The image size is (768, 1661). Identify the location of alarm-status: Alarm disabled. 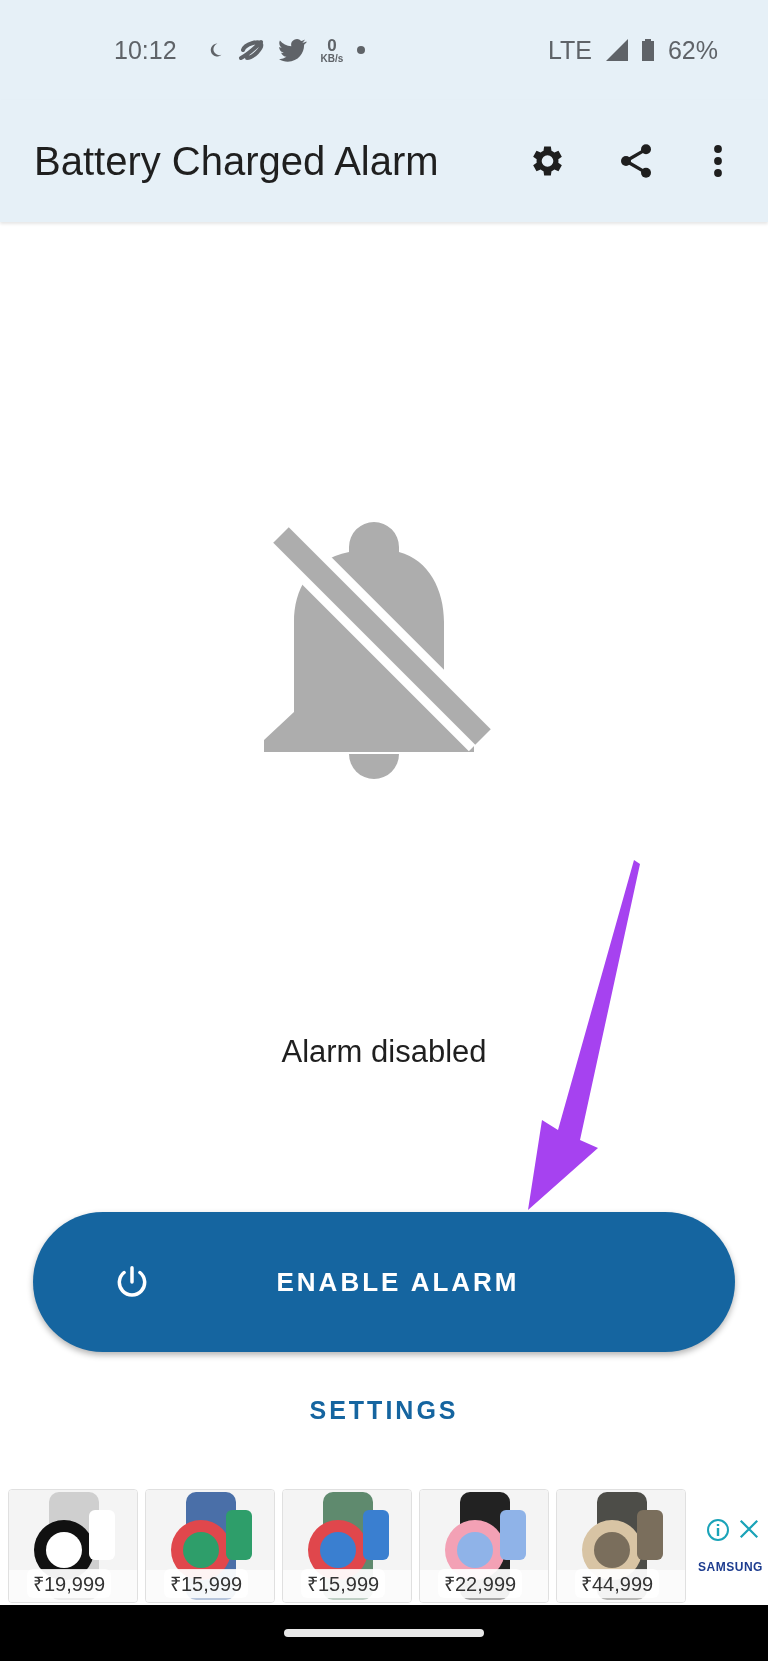
(384, 1052).